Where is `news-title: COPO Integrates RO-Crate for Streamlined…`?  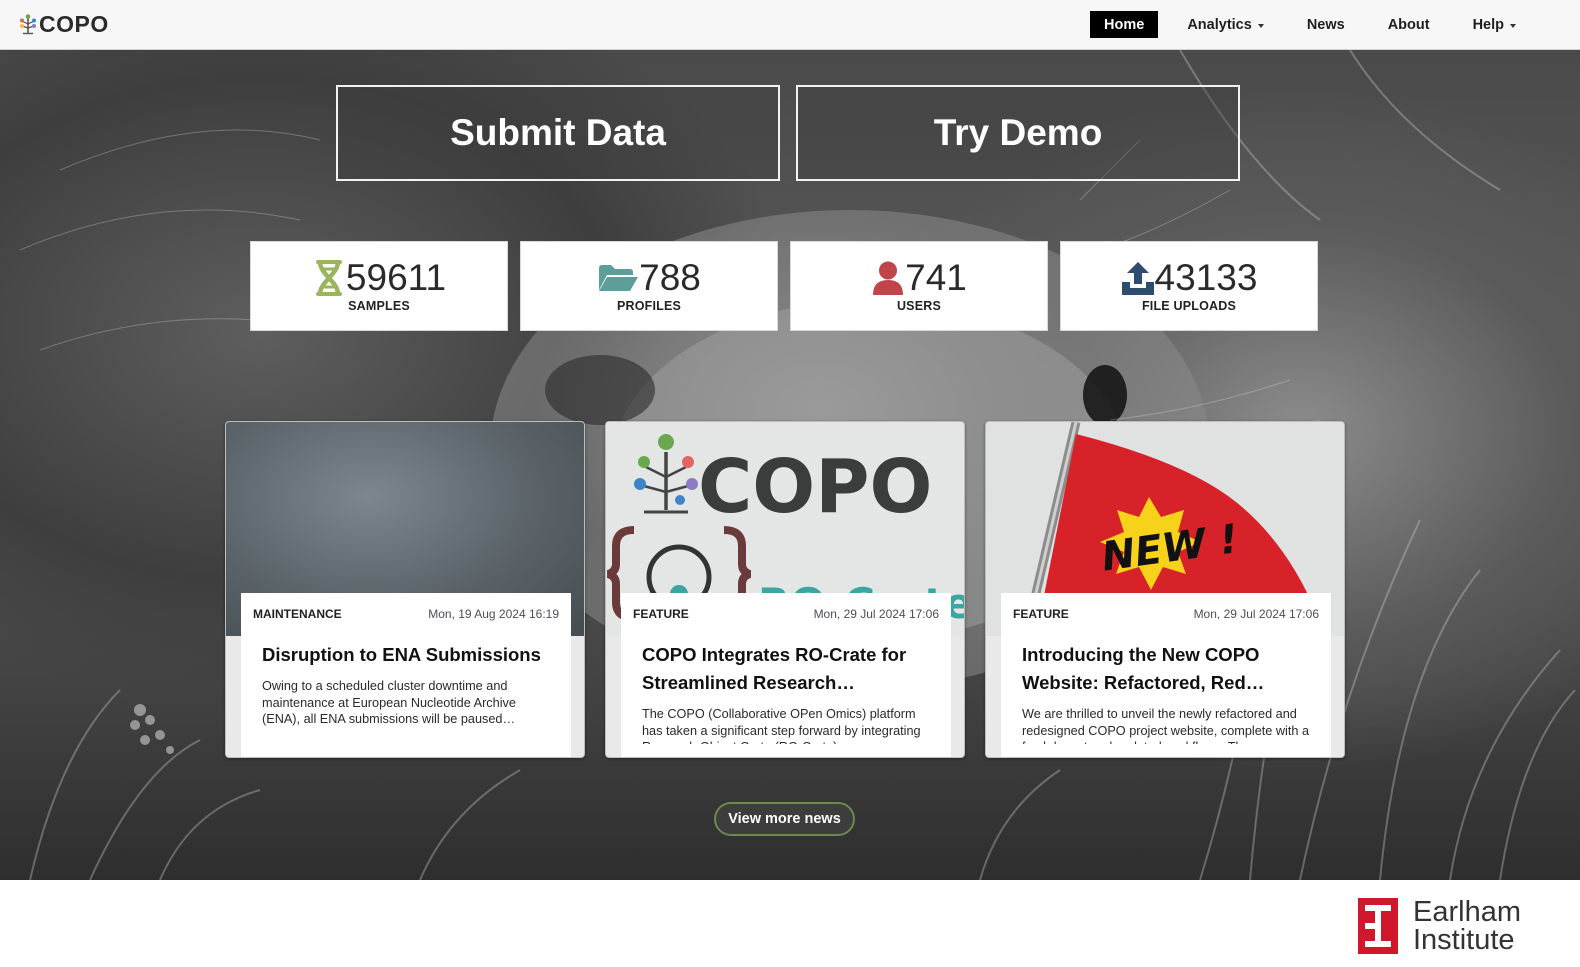 news-title: COPO Integrates RO-Crate for Streamlined… is located at coordinates (788, 669).